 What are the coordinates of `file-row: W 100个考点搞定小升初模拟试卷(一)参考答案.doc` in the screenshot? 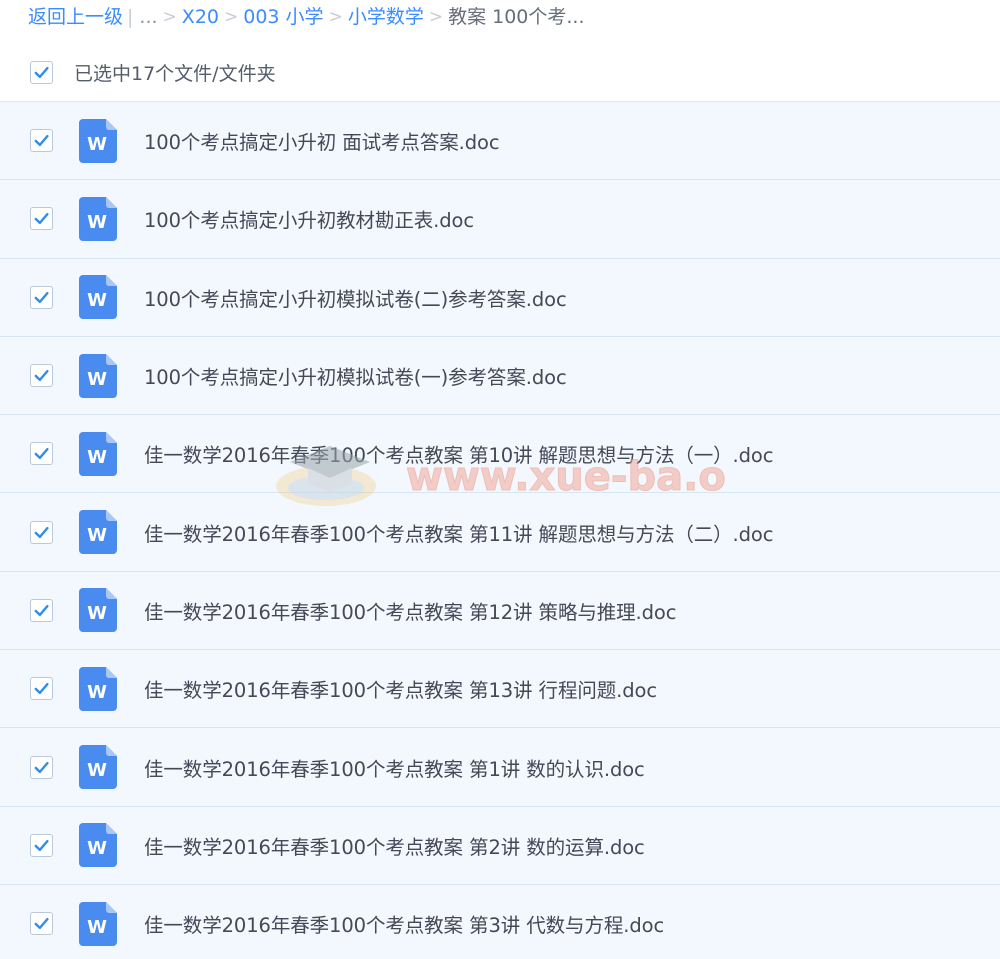 It's located at (500, 376).